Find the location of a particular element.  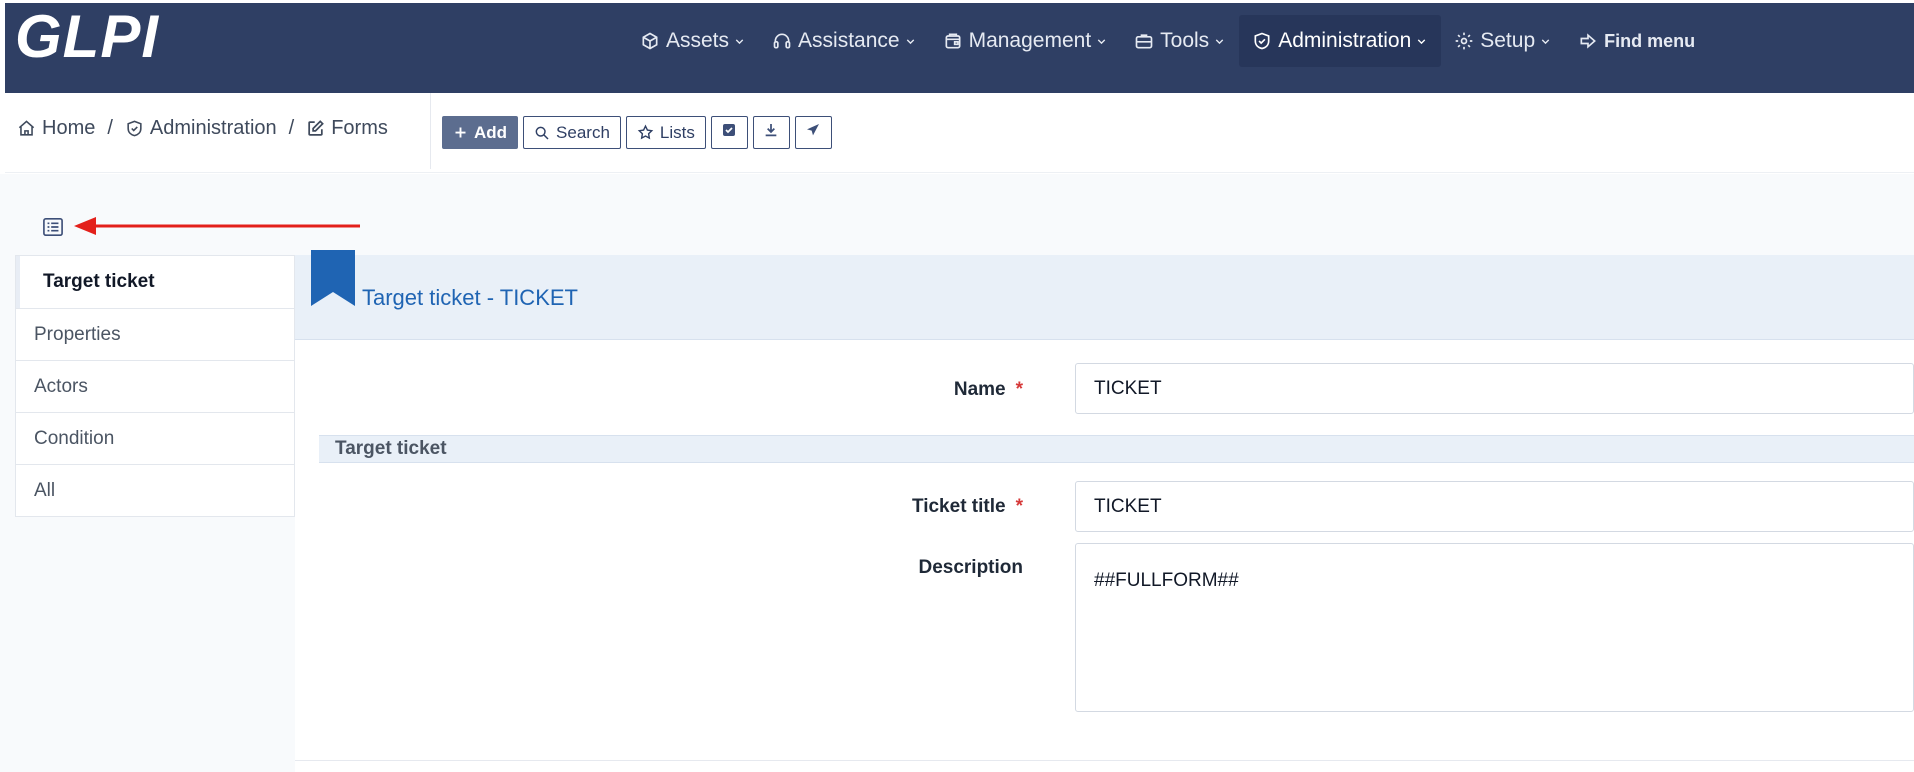

breadcrumb-label: Administration is located at coordinates (213, 128).